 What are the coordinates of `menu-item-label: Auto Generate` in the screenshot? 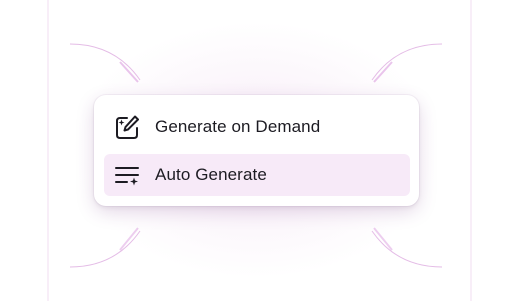 It's located at (211, 174).